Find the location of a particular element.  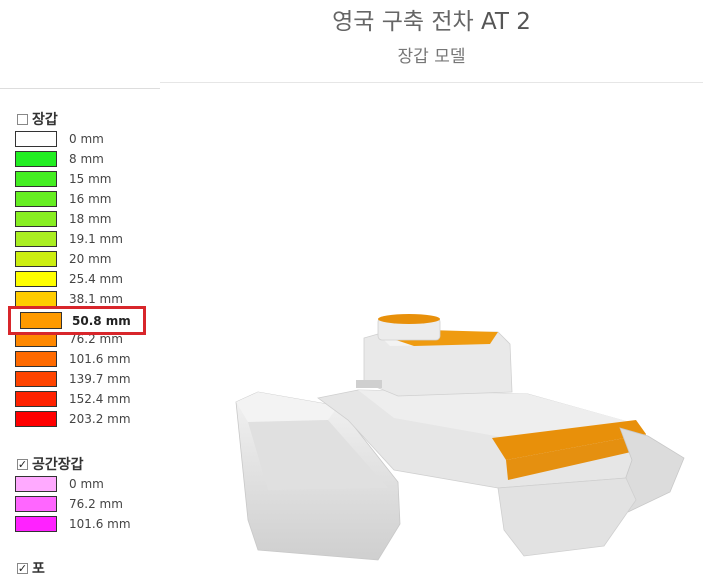

armor-legend-item-row: 0 mm is located at coordinates (72, 139).